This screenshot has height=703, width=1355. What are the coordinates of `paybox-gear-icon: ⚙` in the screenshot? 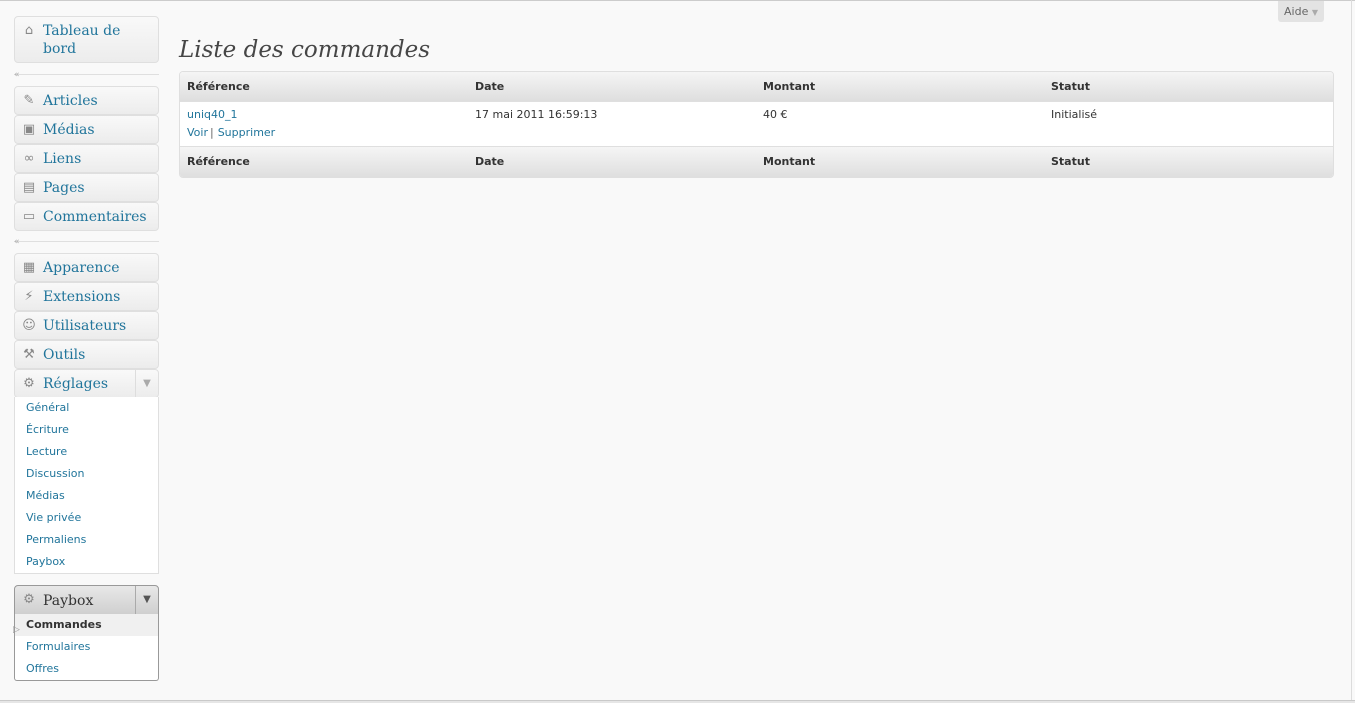 It's located at (29, 599).